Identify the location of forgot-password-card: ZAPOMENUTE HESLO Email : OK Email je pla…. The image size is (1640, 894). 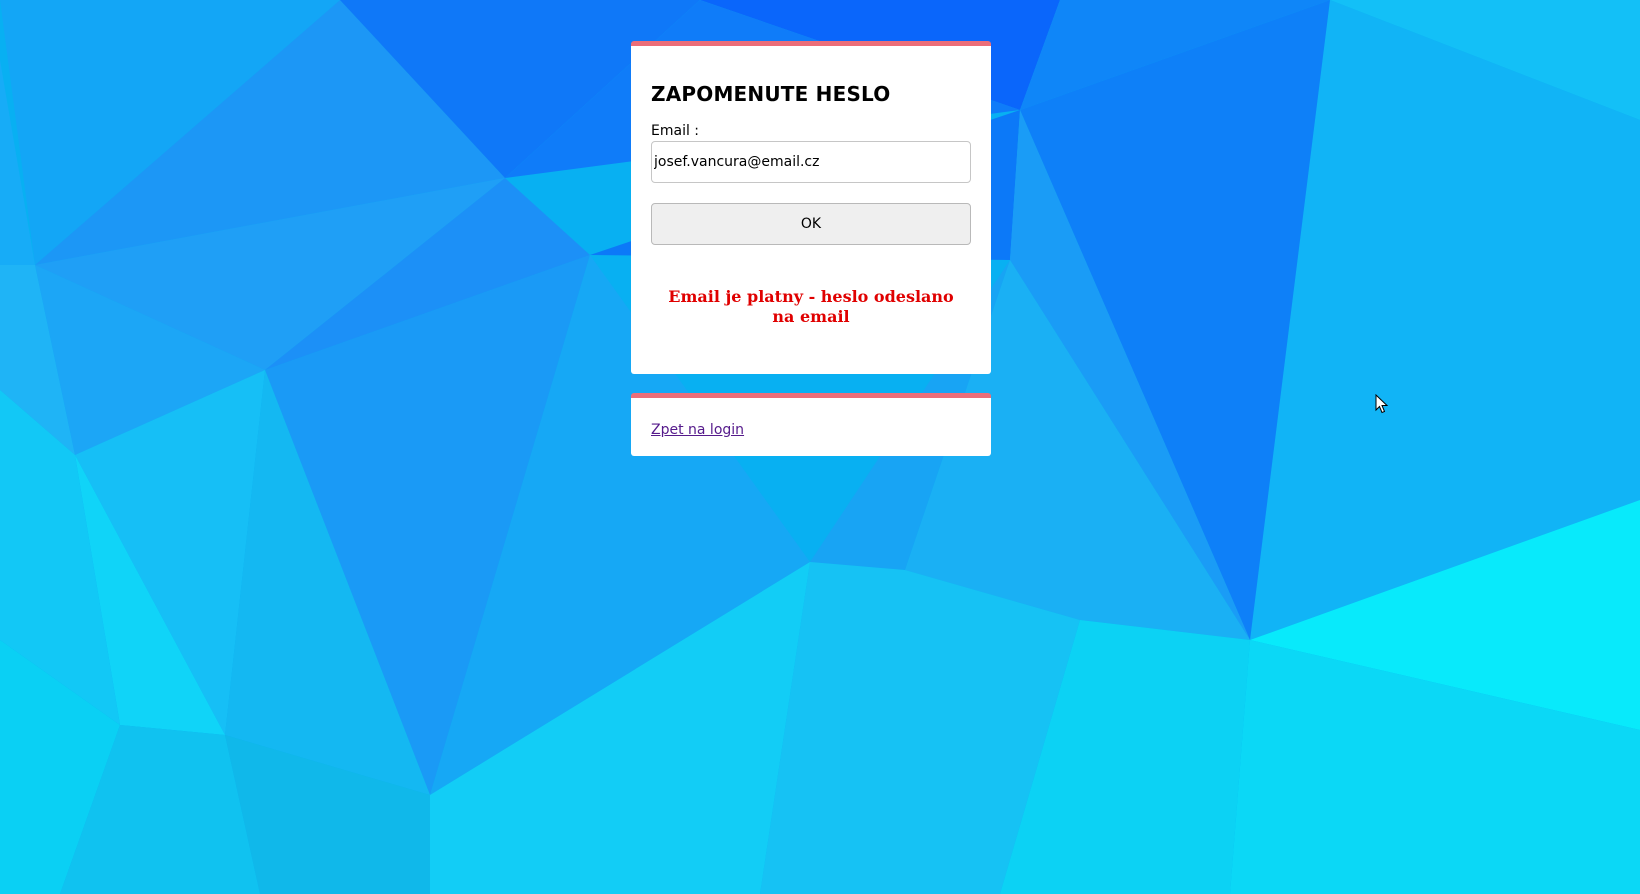
(811, 207).